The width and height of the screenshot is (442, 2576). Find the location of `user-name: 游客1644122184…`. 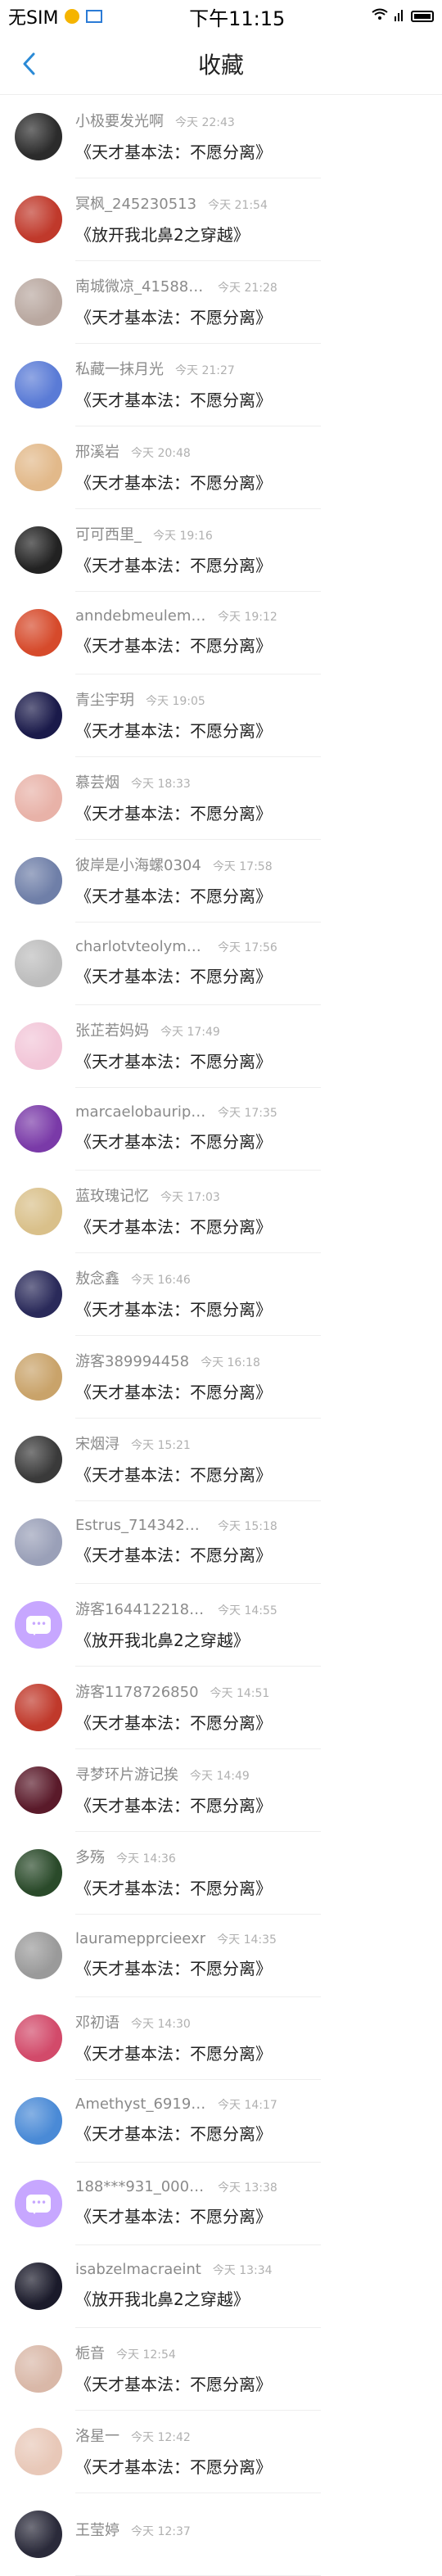

user-name: 游客1644122184… is located at coordinates (141, 1608).